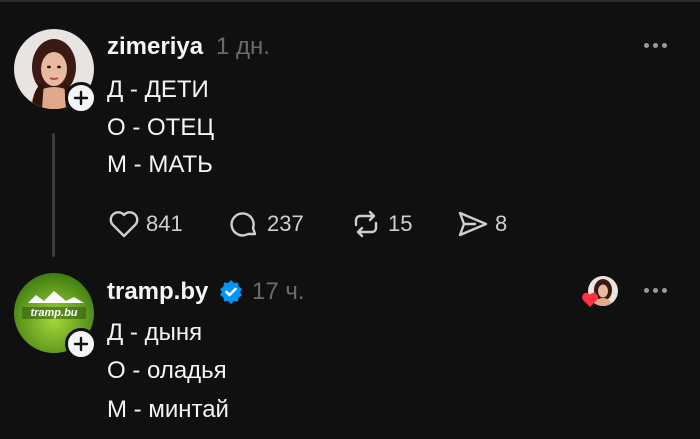  I want to click on post-text-line: Д - ДЕТИ, so click(158, 89).